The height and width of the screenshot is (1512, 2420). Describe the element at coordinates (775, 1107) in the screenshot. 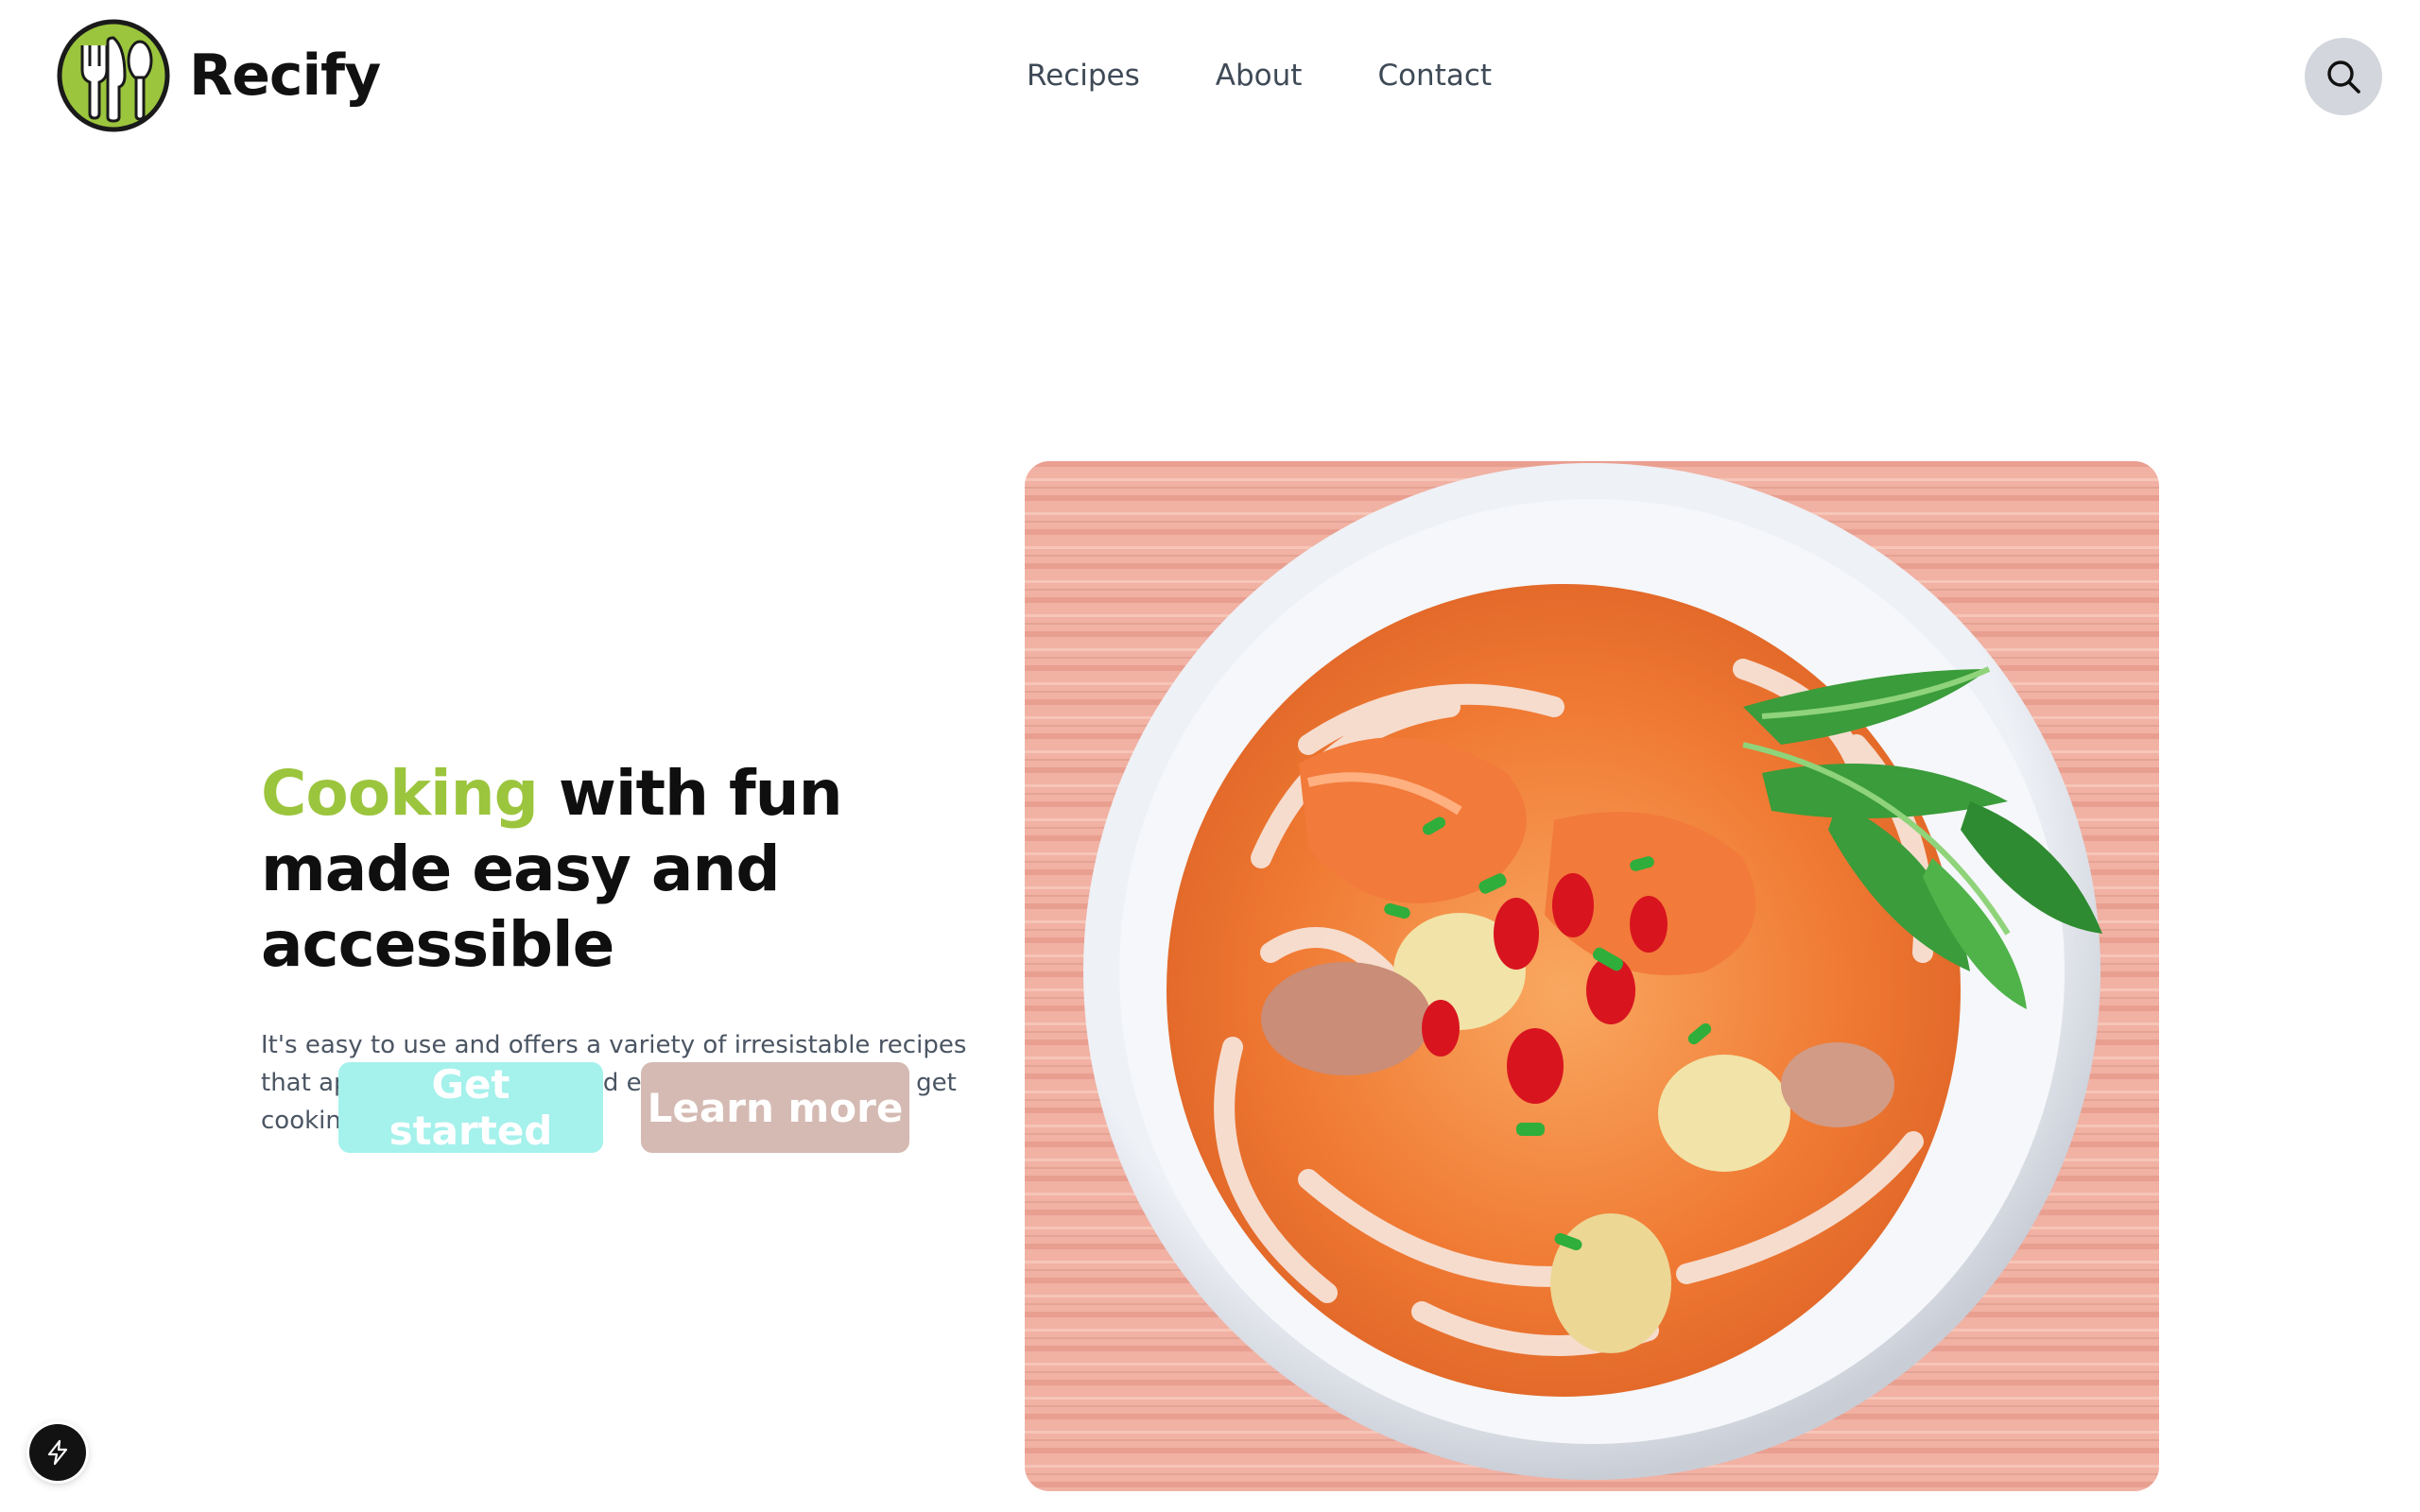

I see `learn-more-button: Learn more` at that location.